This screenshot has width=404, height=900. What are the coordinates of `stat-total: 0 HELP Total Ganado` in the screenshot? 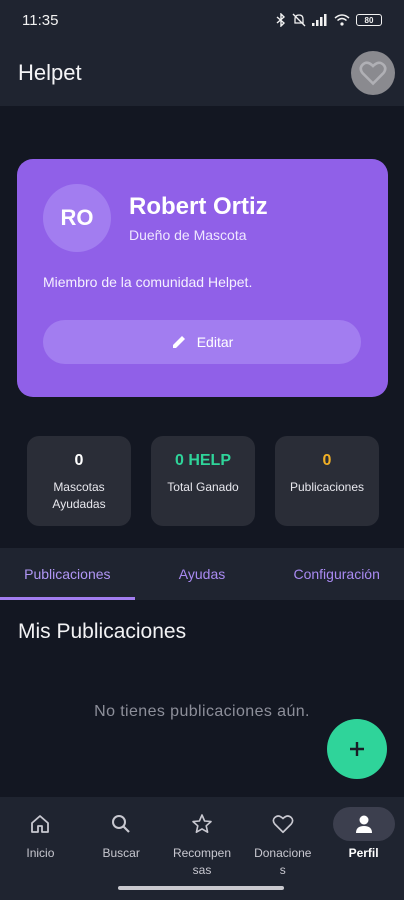 It's located at (203, 481).